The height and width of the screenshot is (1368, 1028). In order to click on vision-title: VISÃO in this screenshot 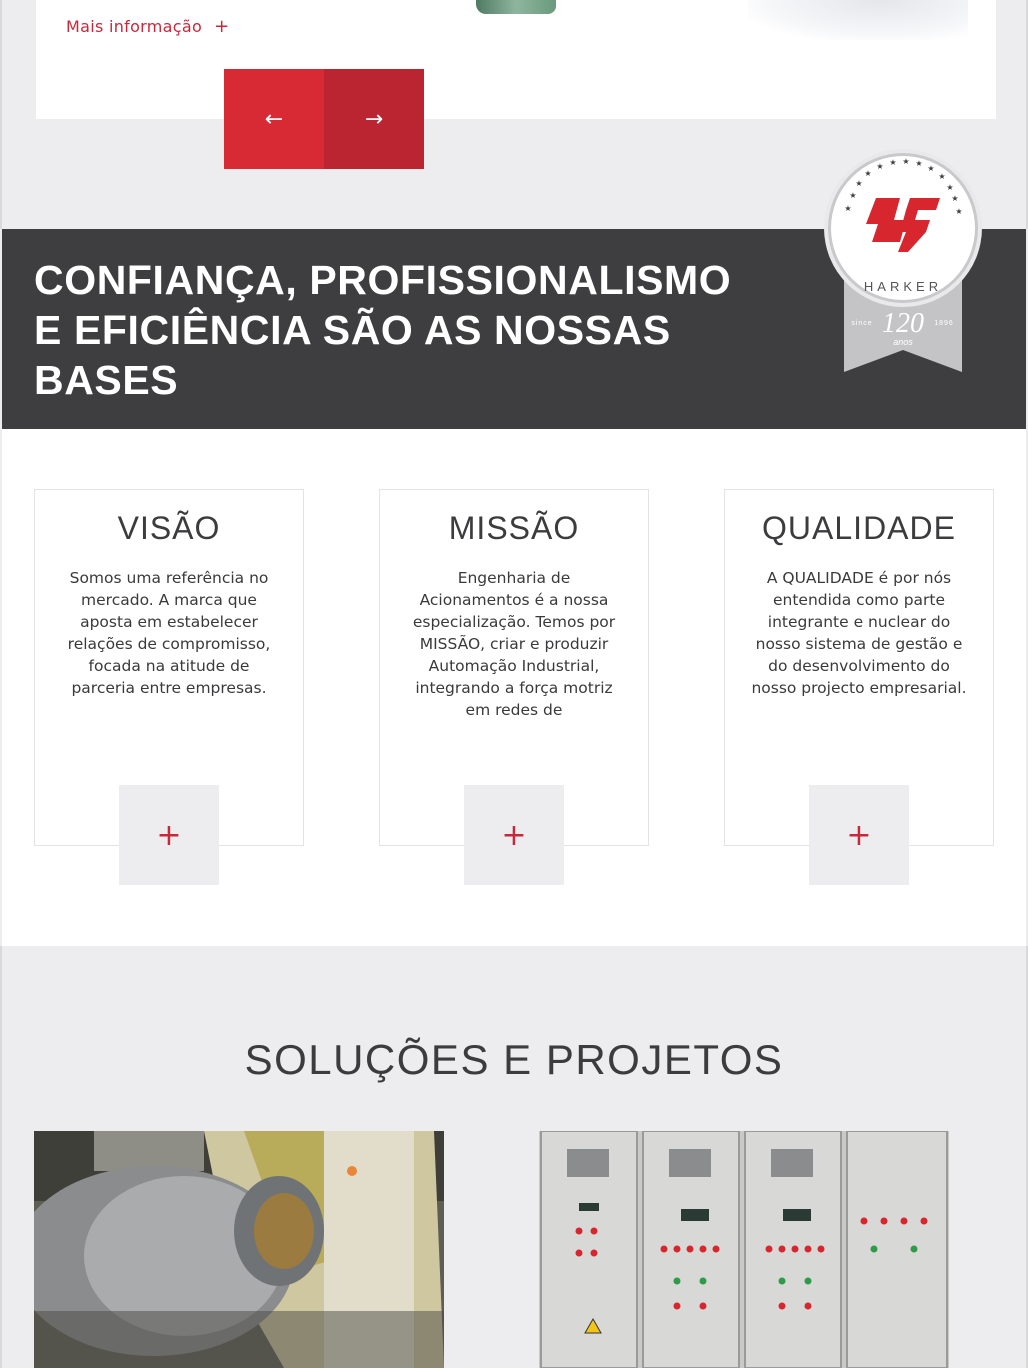, I will do `click(169, 528)`.